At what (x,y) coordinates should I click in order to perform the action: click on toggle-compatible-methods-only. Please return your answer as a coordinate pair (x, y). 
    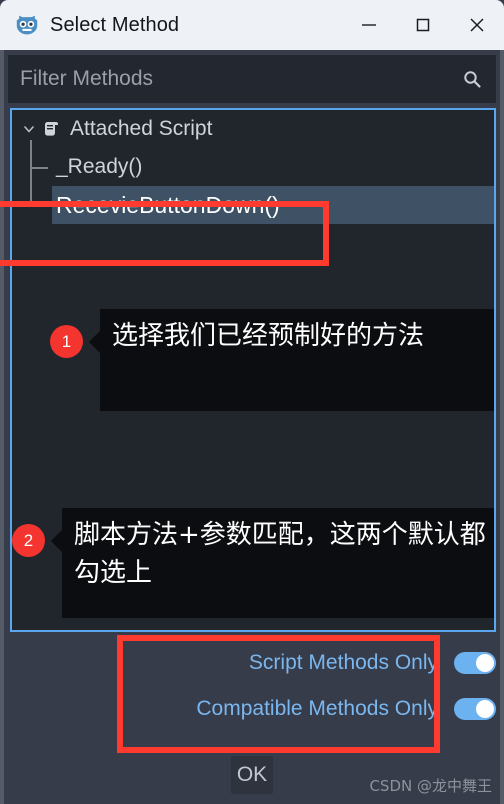
    Looking at the image, I should click on (475, 709).